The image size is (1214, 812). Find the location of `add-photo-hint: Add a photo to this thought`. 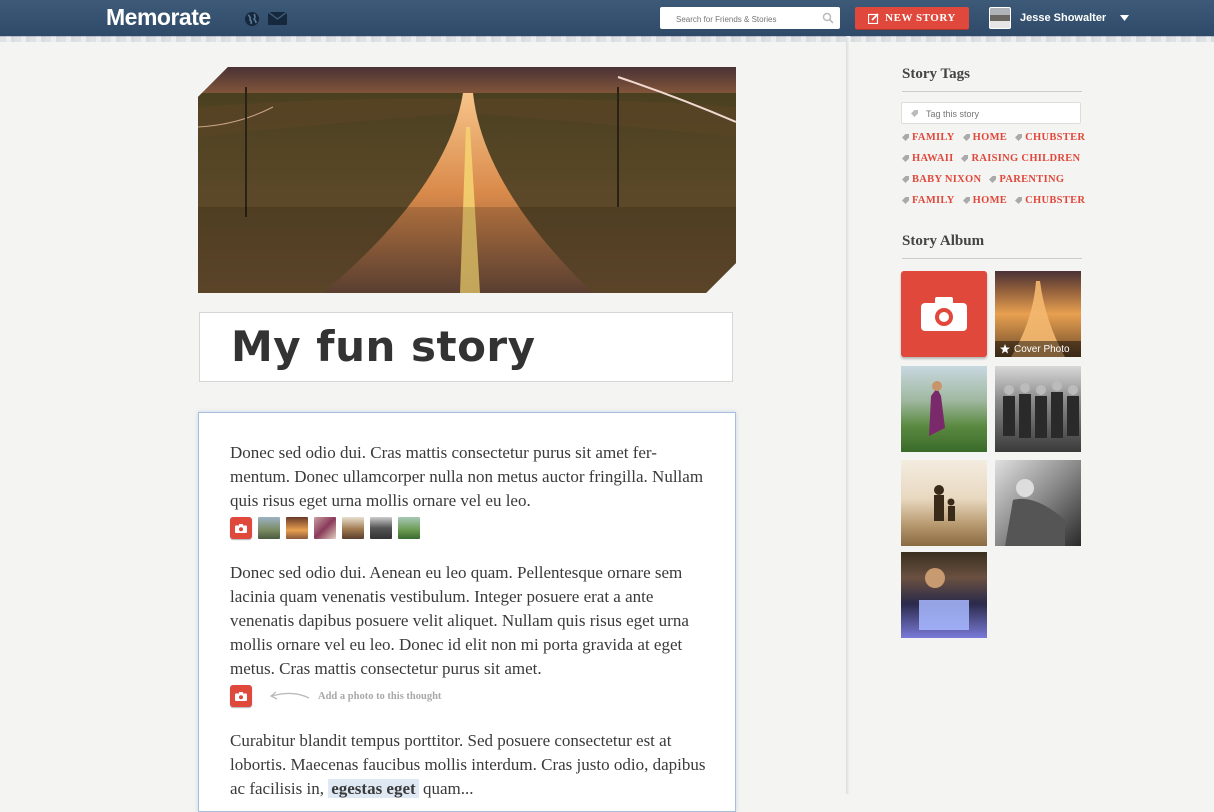

add-photo-hint: Add a photo to this thought is located at coordinates (335, 696).